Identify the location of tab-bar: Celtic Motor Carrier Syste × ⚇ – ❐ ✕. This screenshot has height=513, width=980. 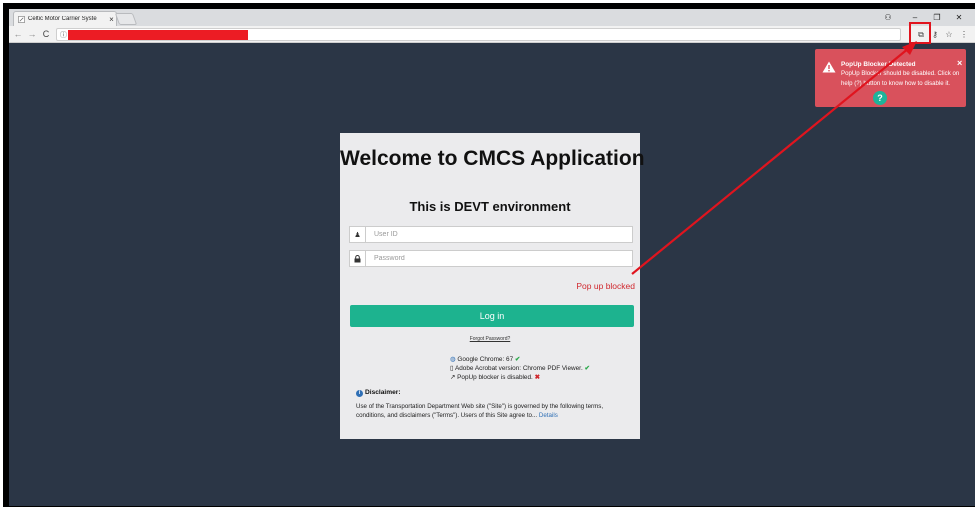
(492, 17).